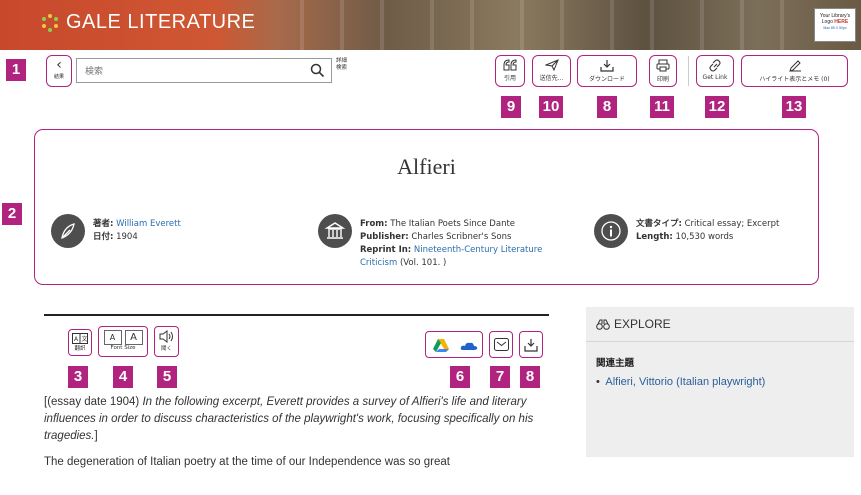 This screenshot has height=495, width=861. I want to click on author-date-meta: 著者: William Everett 日付: 1904, so click(137, 231).